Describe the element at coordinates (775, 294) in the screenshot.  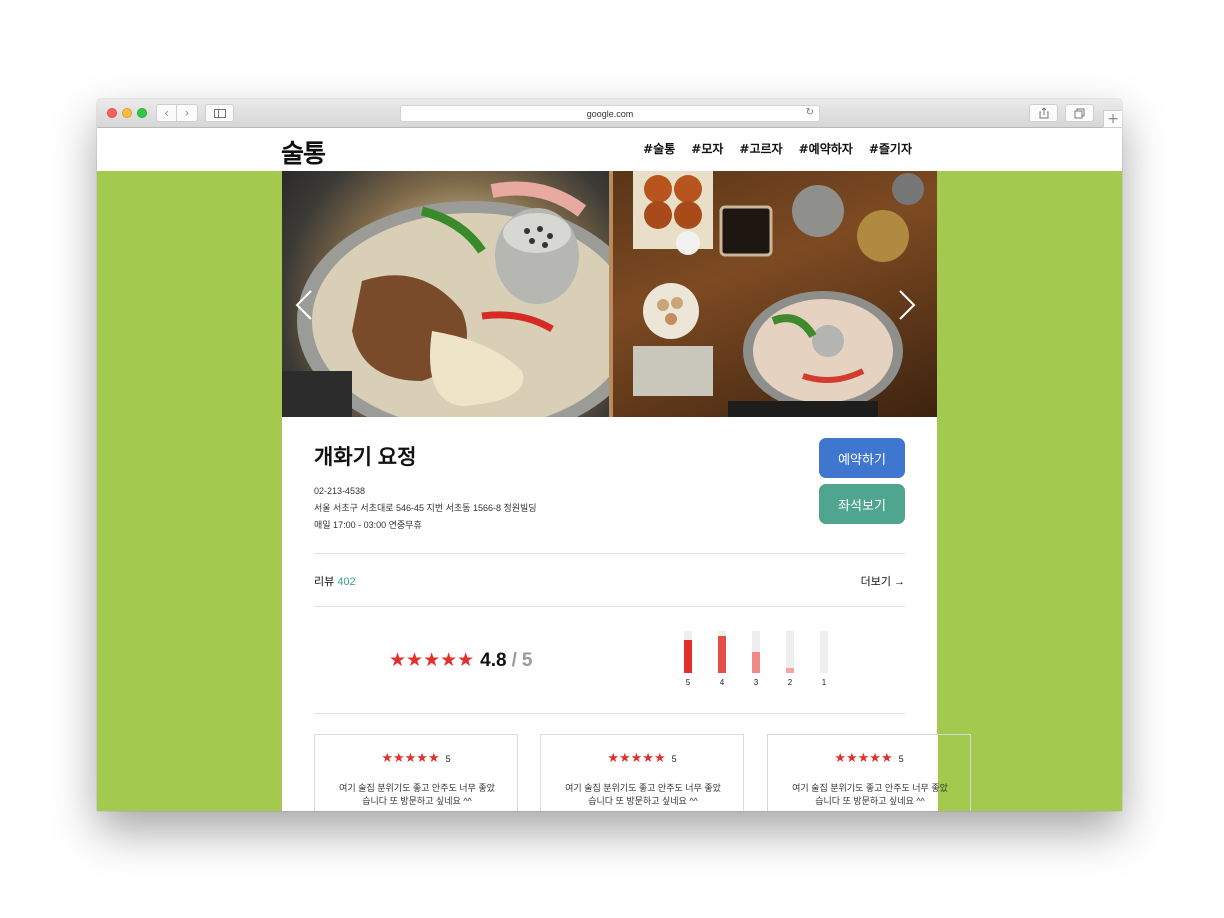
I see `carousel-photo-table-spread` at that location.